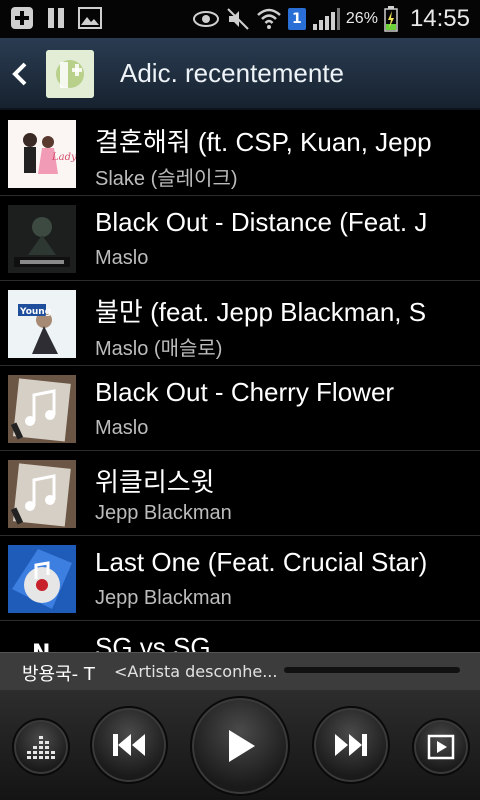 The image size is (480, 800). What do you see at coordinates (391, 19) in the screenshot?
I see `battery-charging-icon` at bounding box center [391, 19].